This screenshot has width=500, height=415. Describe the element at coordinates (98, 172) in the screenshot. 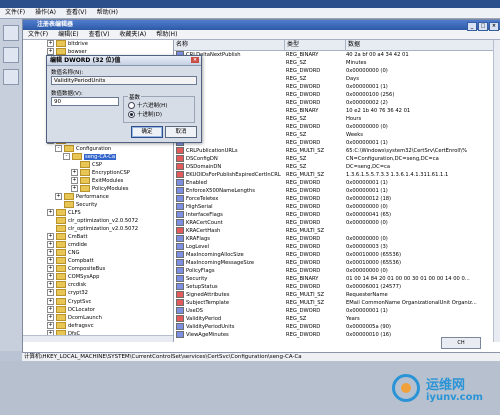

I see `tree-item: + EncryptionCSP` at that location.